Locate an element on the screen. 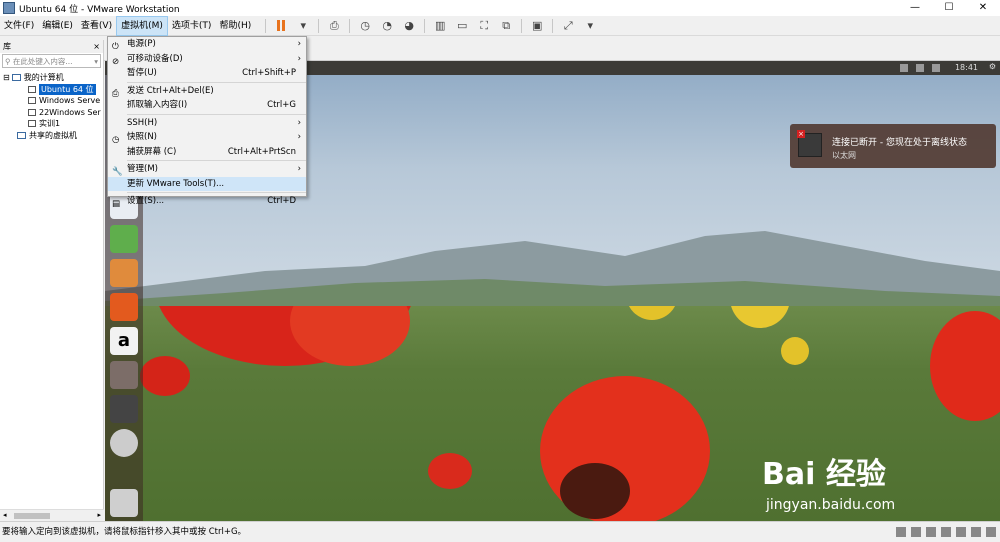  network-disconnected-notification: × 连接已断开 - 您现在处于离线状态 以太网 is located at coordinates (893, 146).